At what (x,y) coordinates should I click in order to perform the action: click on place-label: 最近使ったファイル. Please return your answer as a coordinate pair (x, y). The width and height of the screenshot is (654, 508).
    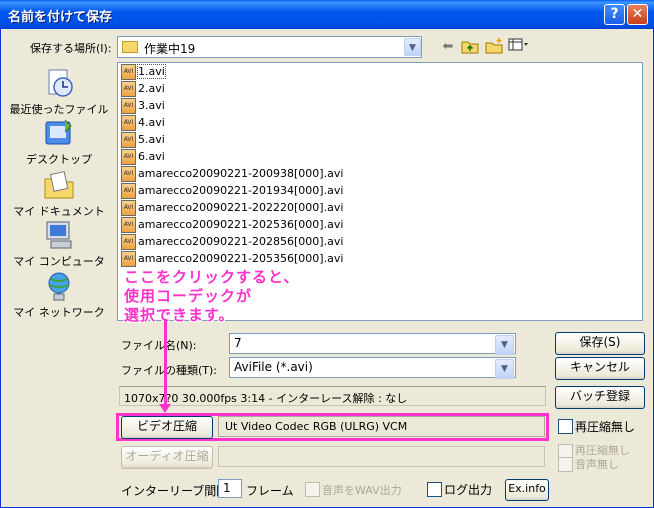
    Looking at the image, I should click on (59, 109).